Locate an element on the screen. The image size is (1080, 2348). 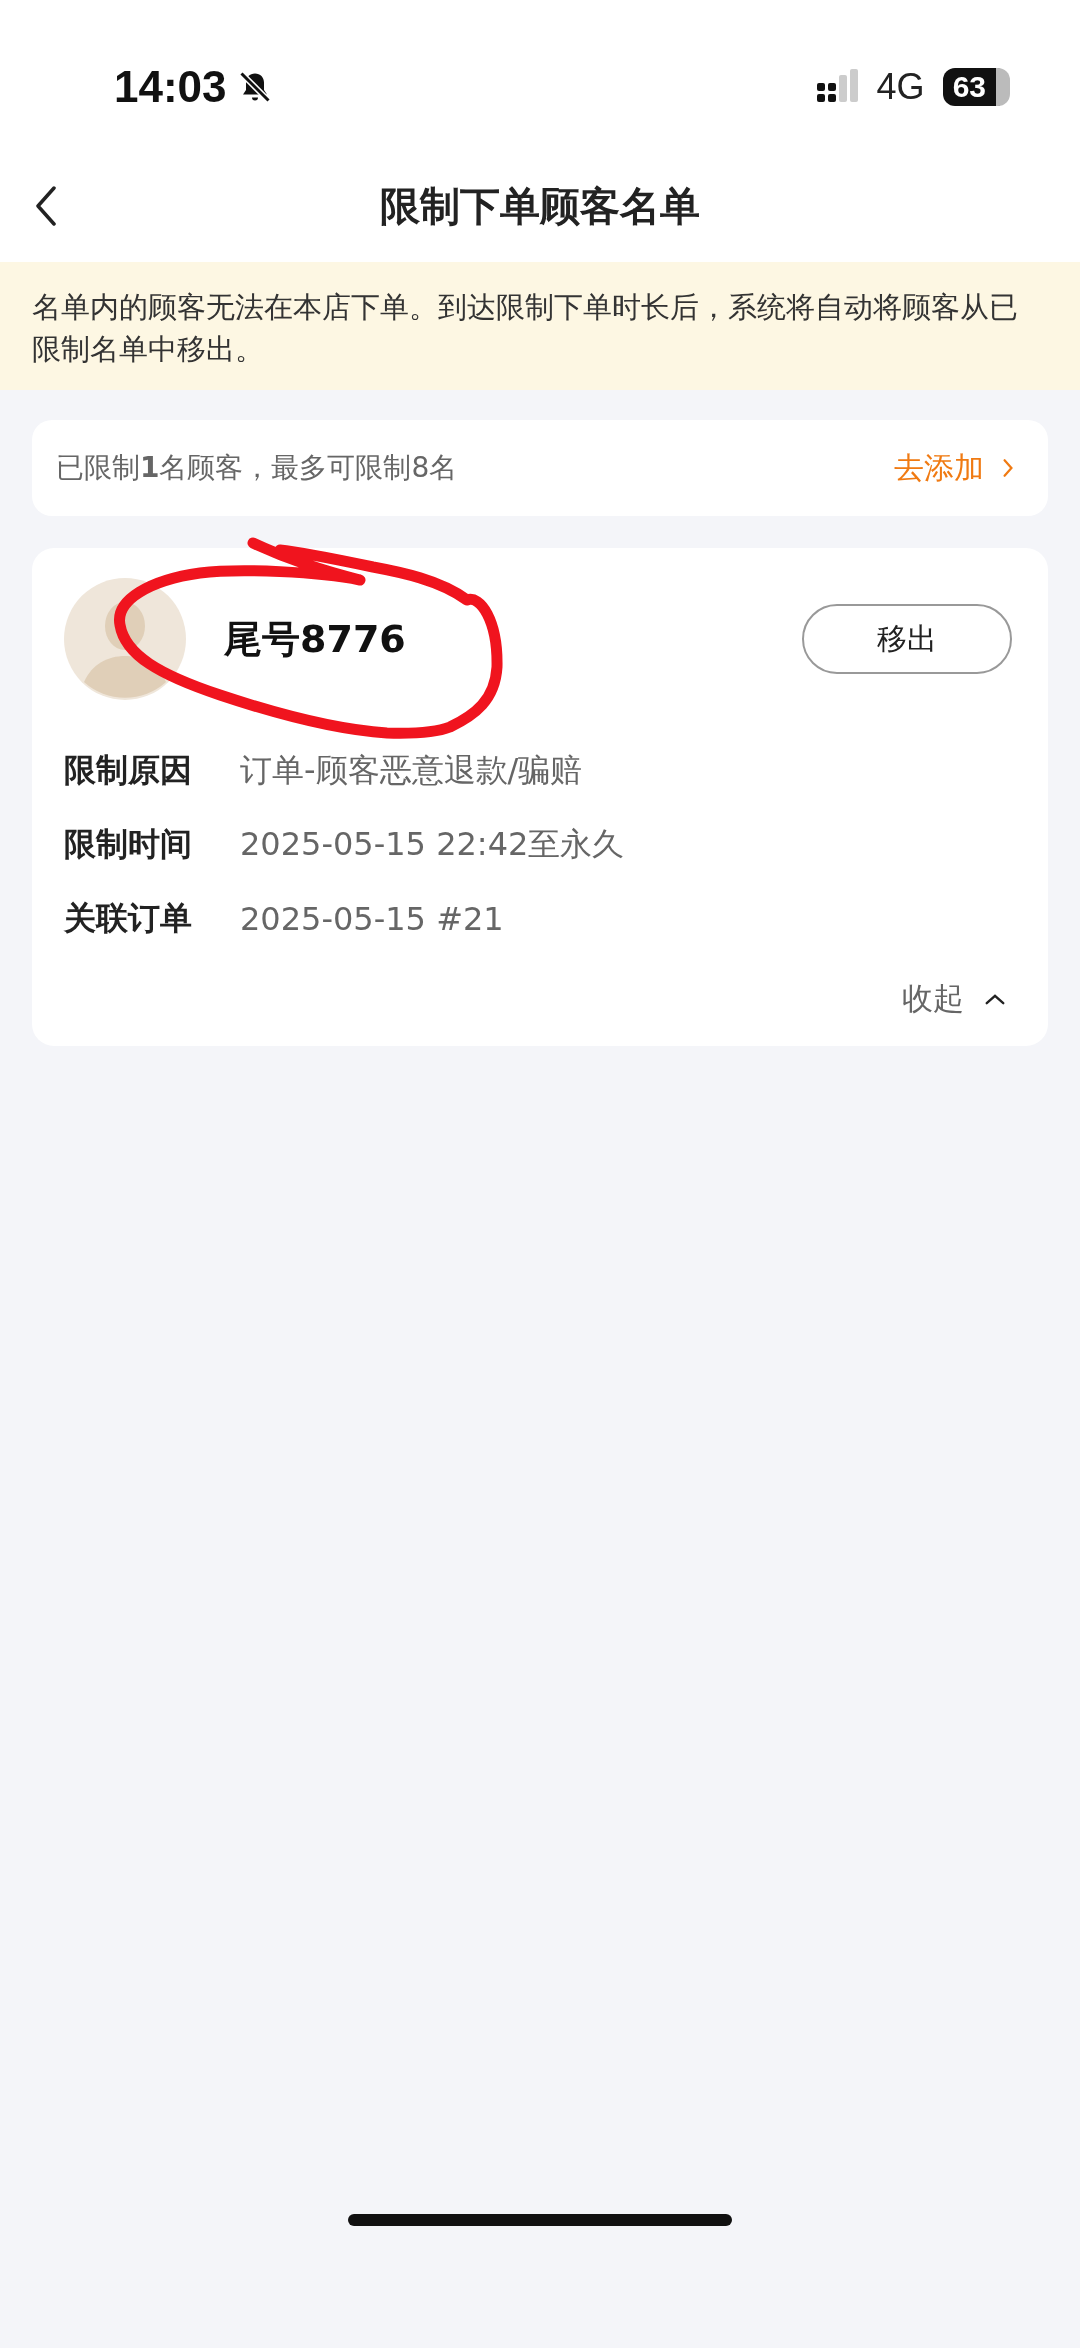
collapse-toggle: 收起 is located at coordinates (959, 999).